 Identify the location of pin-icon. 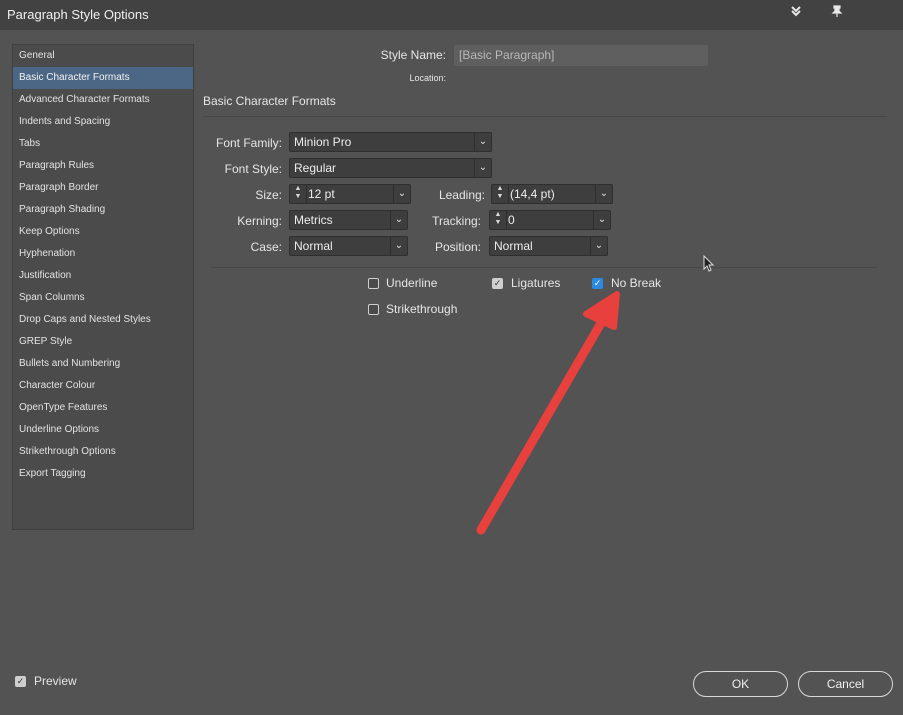
(837, 13).